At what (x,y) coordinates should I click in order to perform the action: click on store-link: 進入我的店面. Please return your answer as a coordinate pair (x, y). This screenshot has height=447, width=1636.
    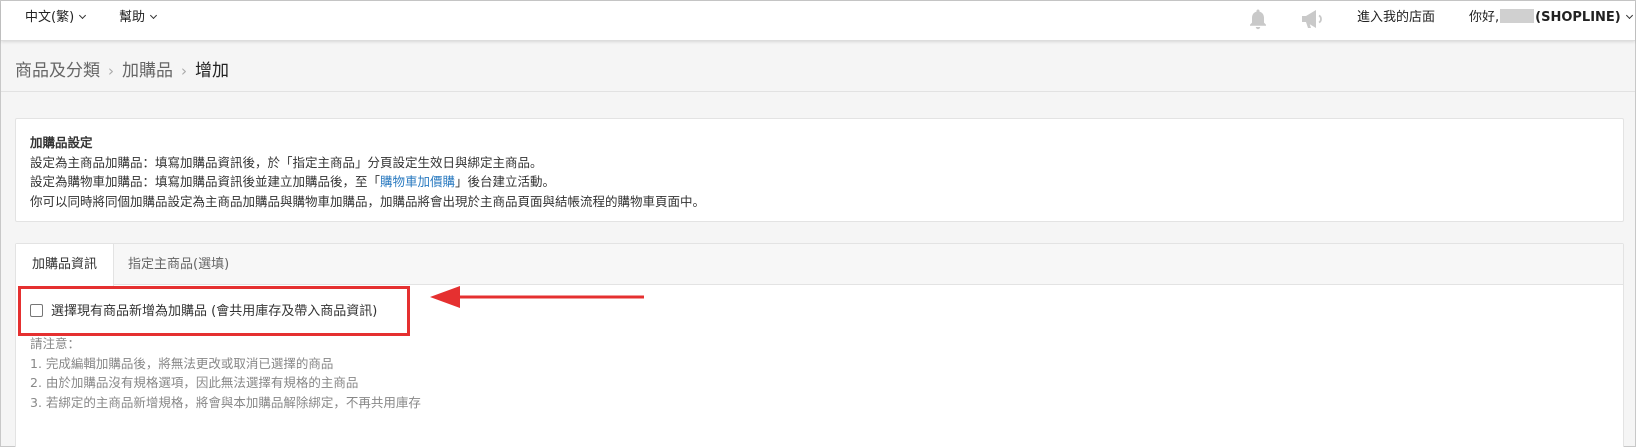
    Looking at the image, I should click on (1396, 18).